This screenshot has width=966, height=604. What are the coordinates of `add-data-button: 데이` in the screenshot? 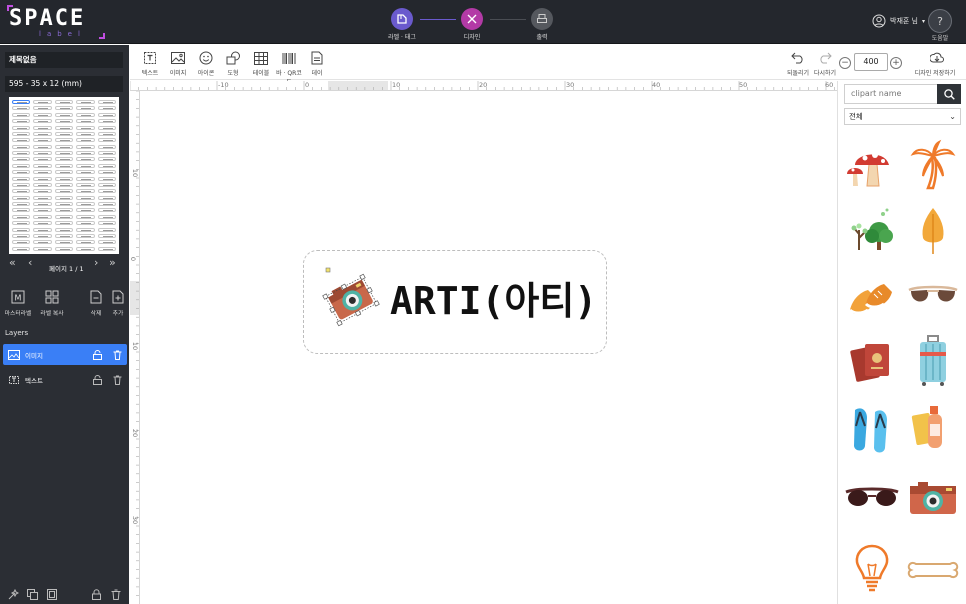 It's located at (317, 63).